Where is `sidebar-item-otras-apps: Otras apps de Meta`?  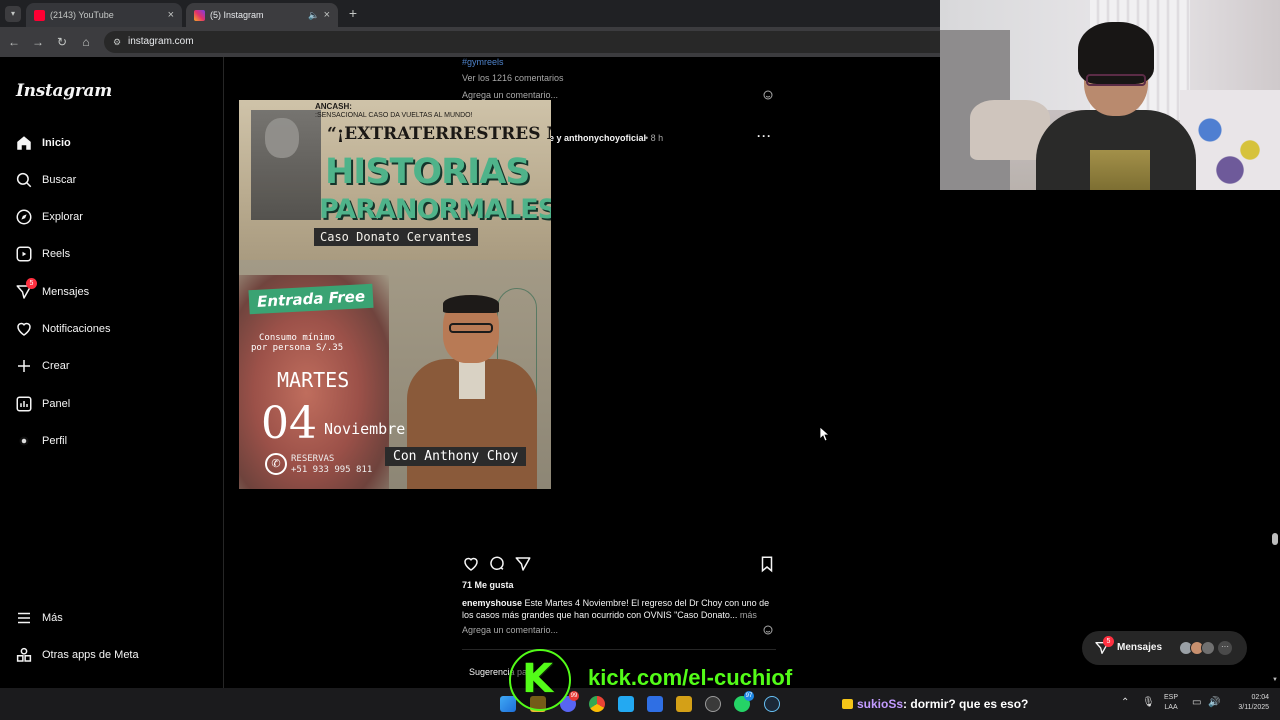 sidebar-item-otras-apps: Otras apps de Meta is located at coordinates (111, 656).